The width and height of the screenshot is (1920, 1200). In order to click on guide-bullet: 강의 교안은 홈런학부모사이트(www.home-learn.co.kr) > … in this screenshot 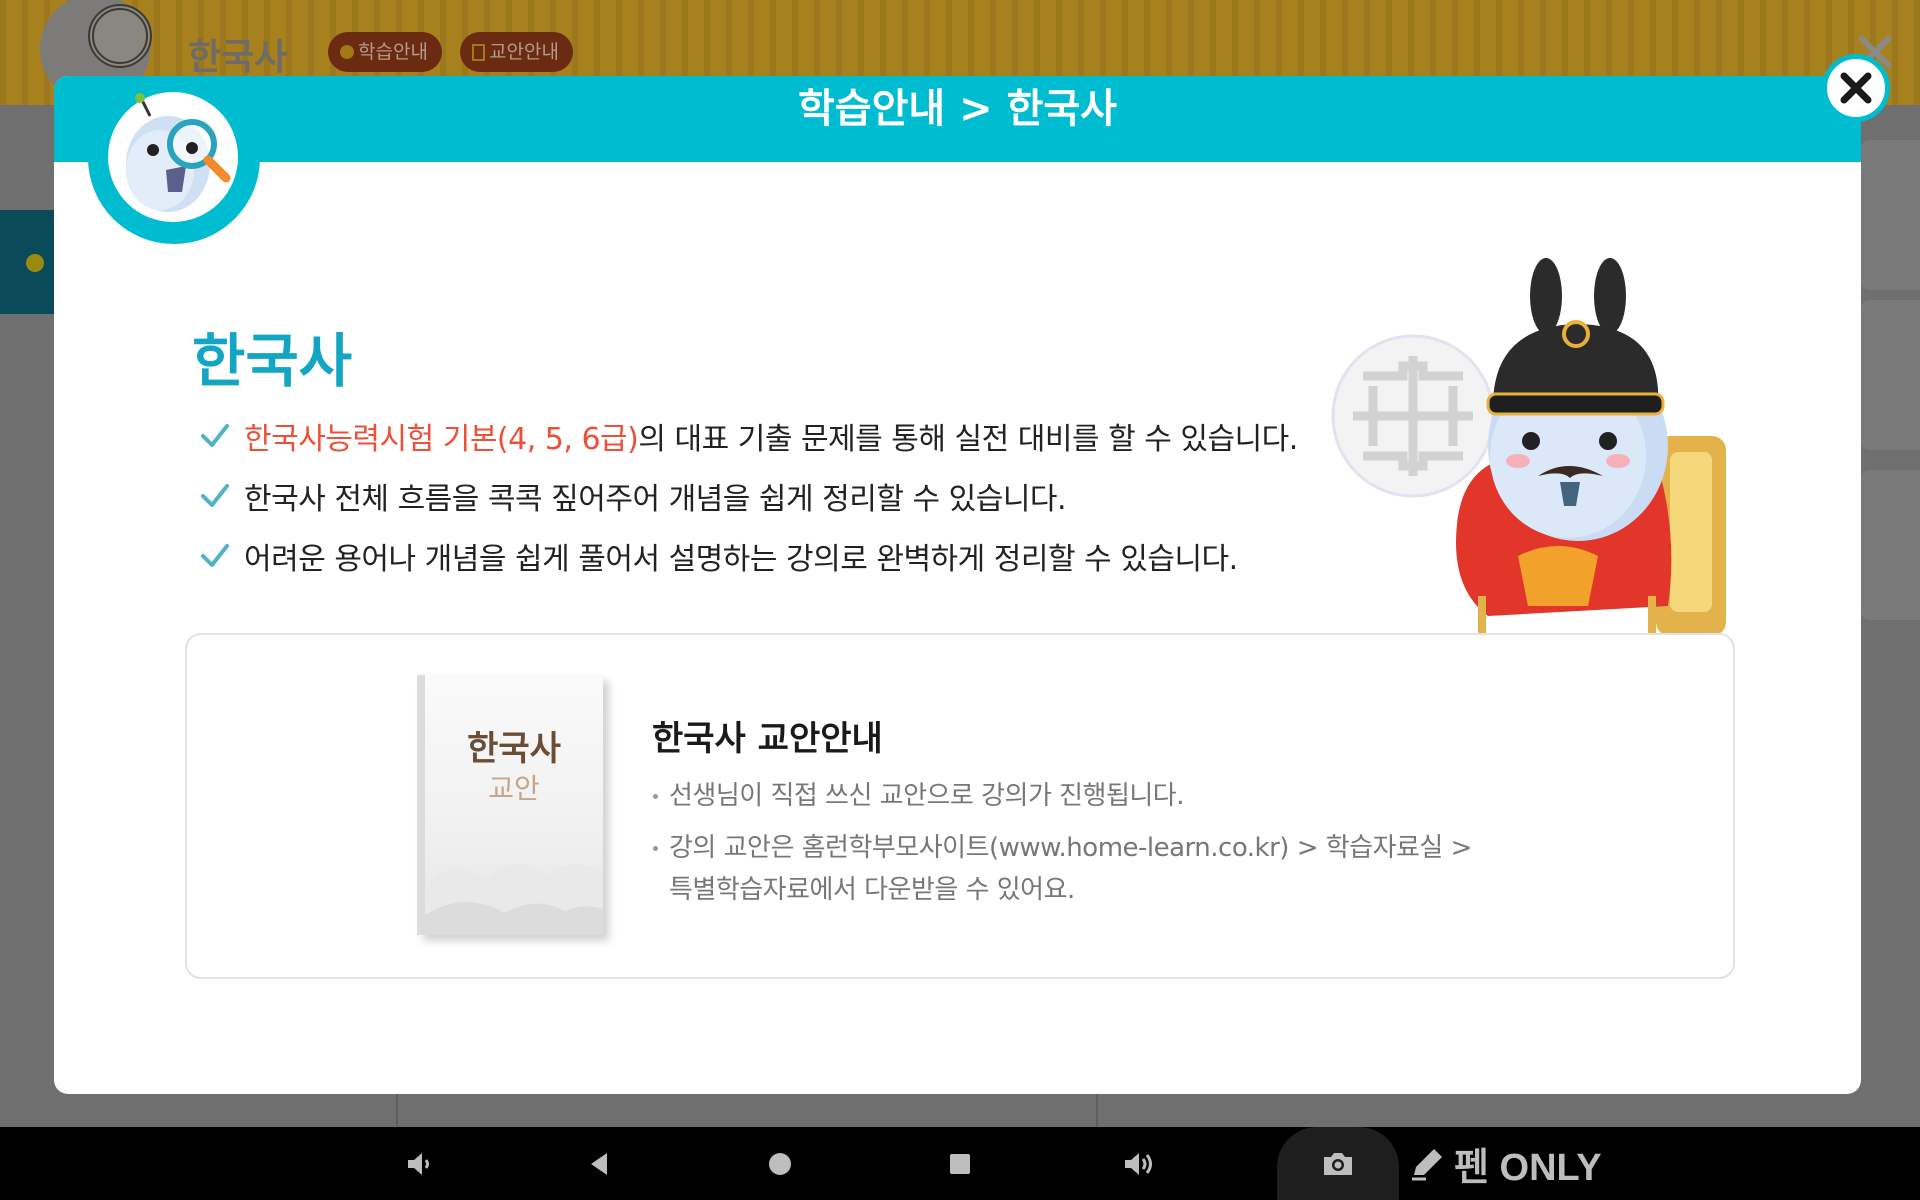, I will do `click(1062, 869)`.